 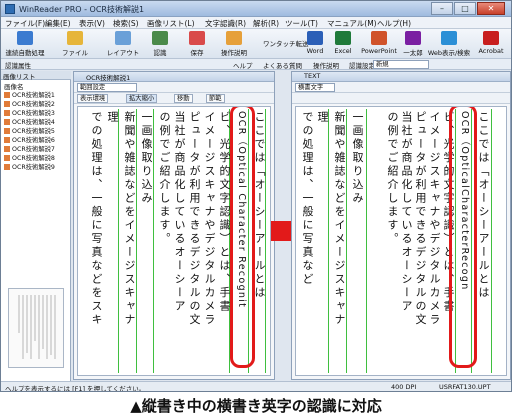 What do you see at coordinates (242, 237) in the screenshot?
I see `english-text-highlight` at bounding box center [242, 237].